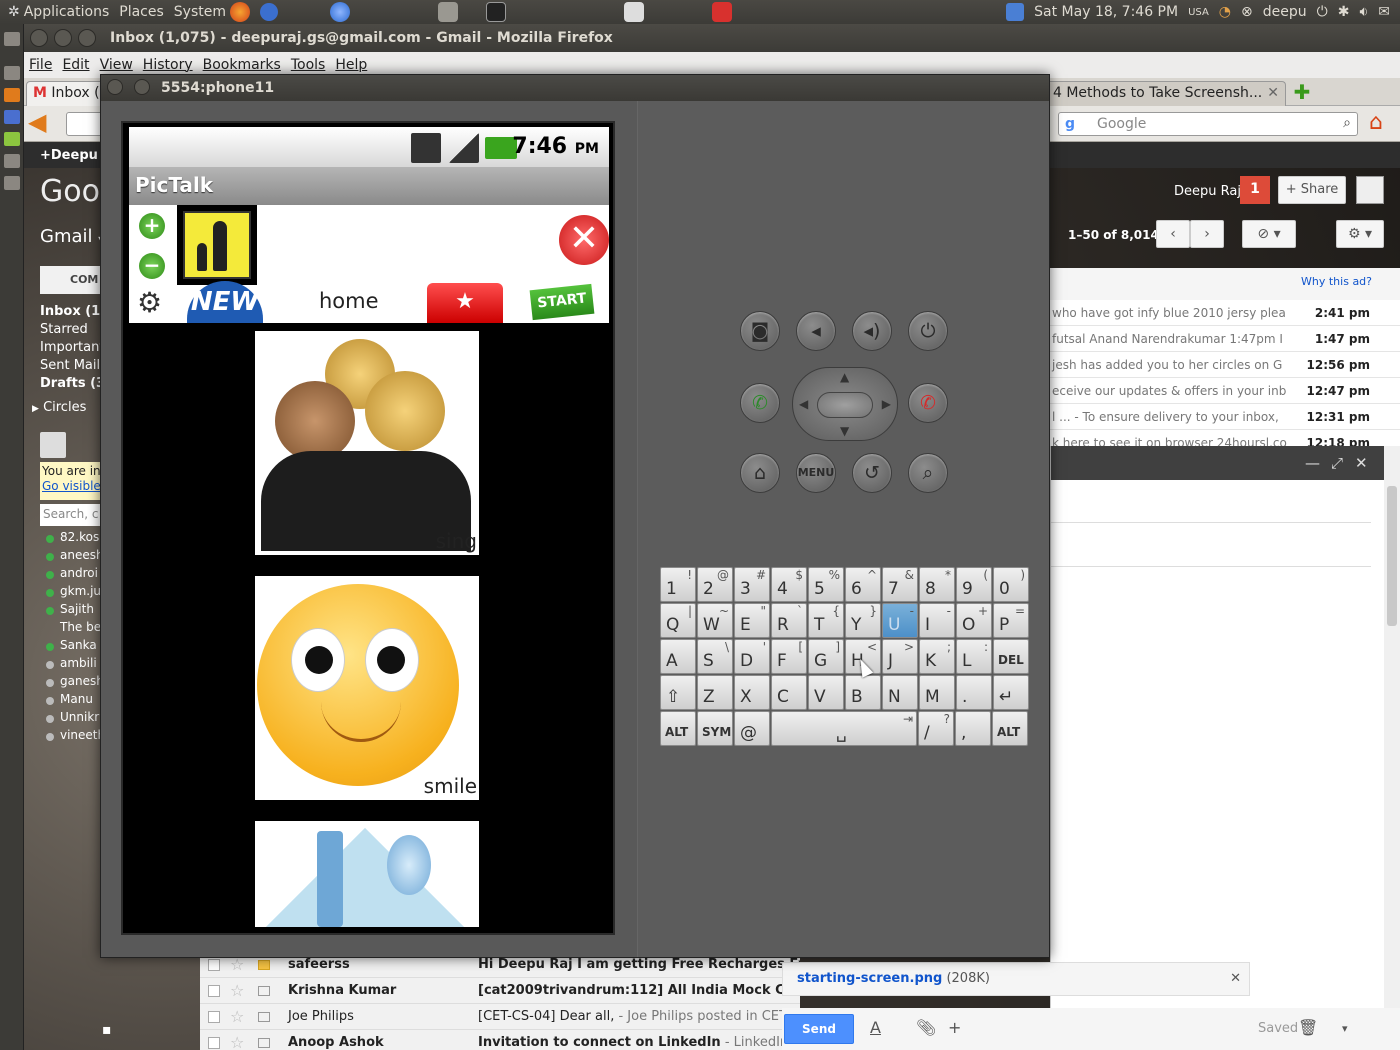 The width and height of the screenshot is (1400, 1050). Describe the element at coordinates (1247, 12) in the screenshot. I see `user-status-icon: ⊗` at that location.